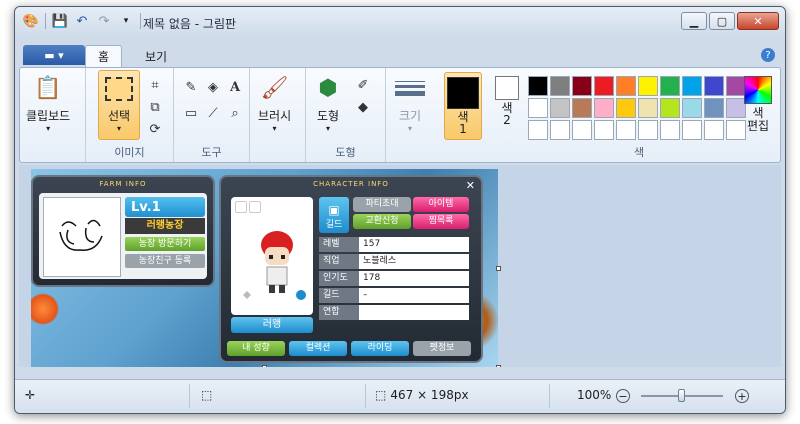 The image size is (800, 424). Describe the element at coordinates (82, 21) in the screenshot. I see `undo-icon: ↶` at that location.